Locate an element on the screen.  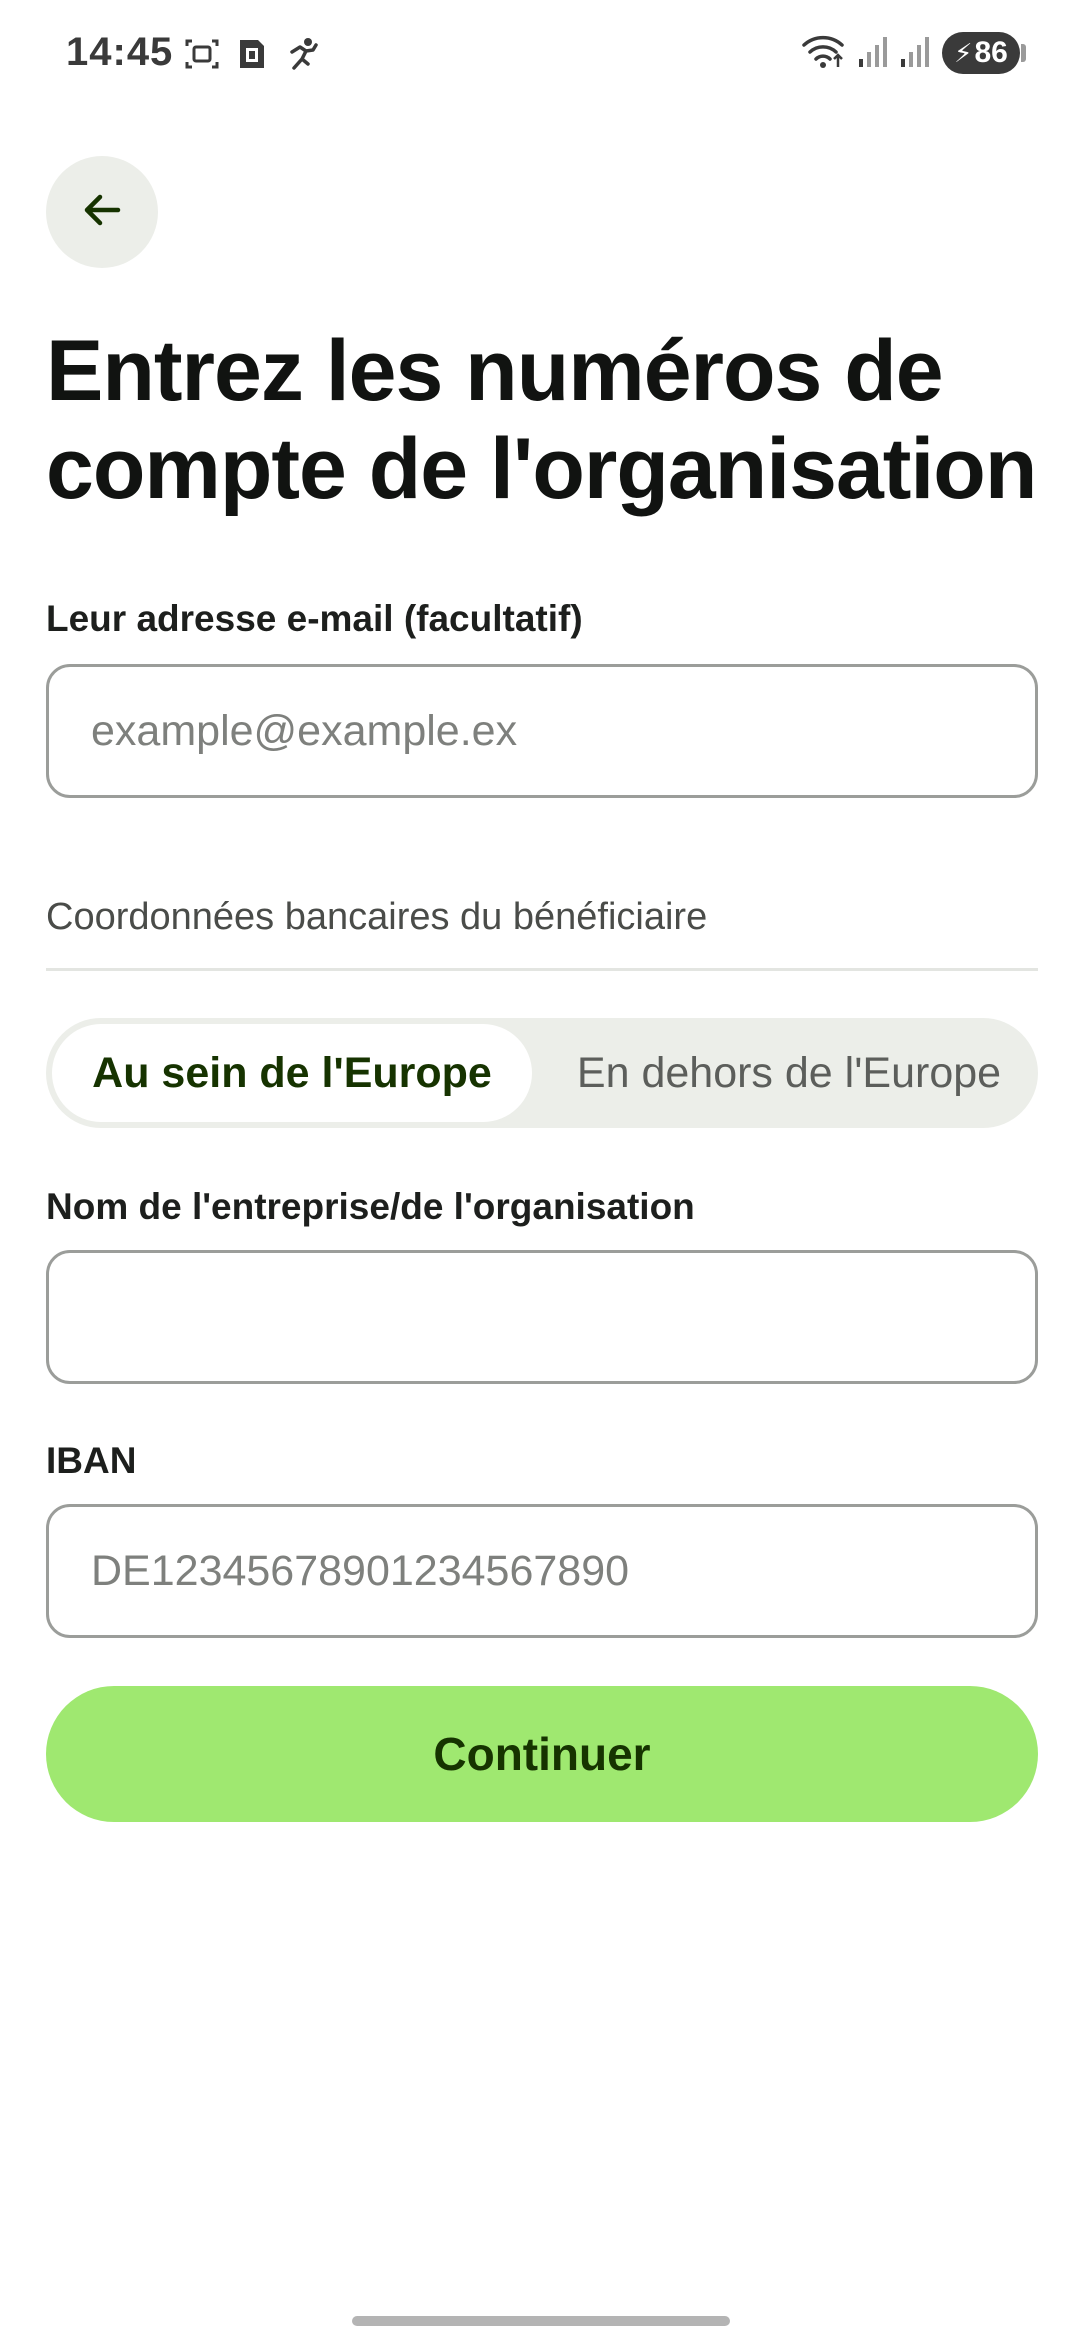
status-icons-left is located at coordinates (252, 54).